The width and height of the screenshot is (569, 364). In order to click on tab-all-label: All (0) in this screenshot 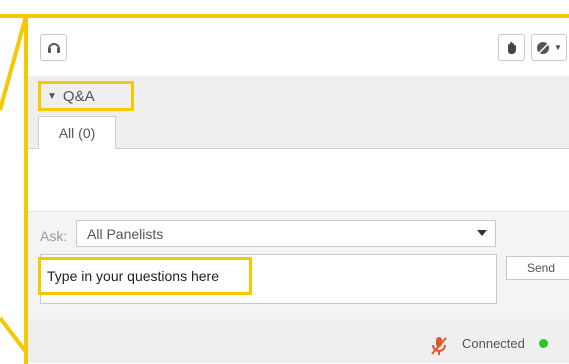, I will do `click(77, 133)`.